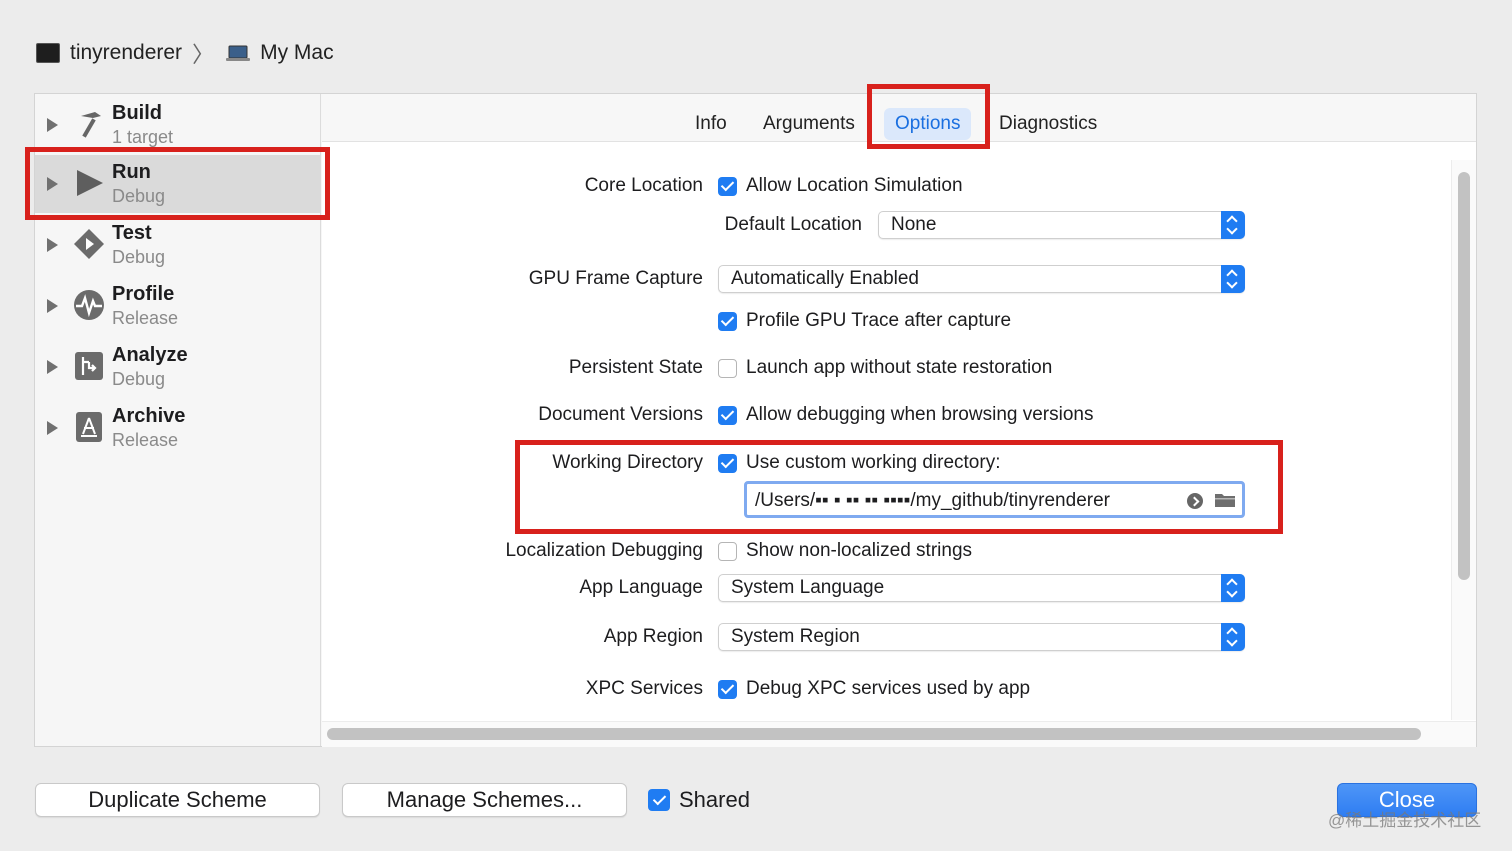  Describe the element at coordinates (177, 125) in the screenshot. I see `sidebar-item-build: Build 1 target` at that location.